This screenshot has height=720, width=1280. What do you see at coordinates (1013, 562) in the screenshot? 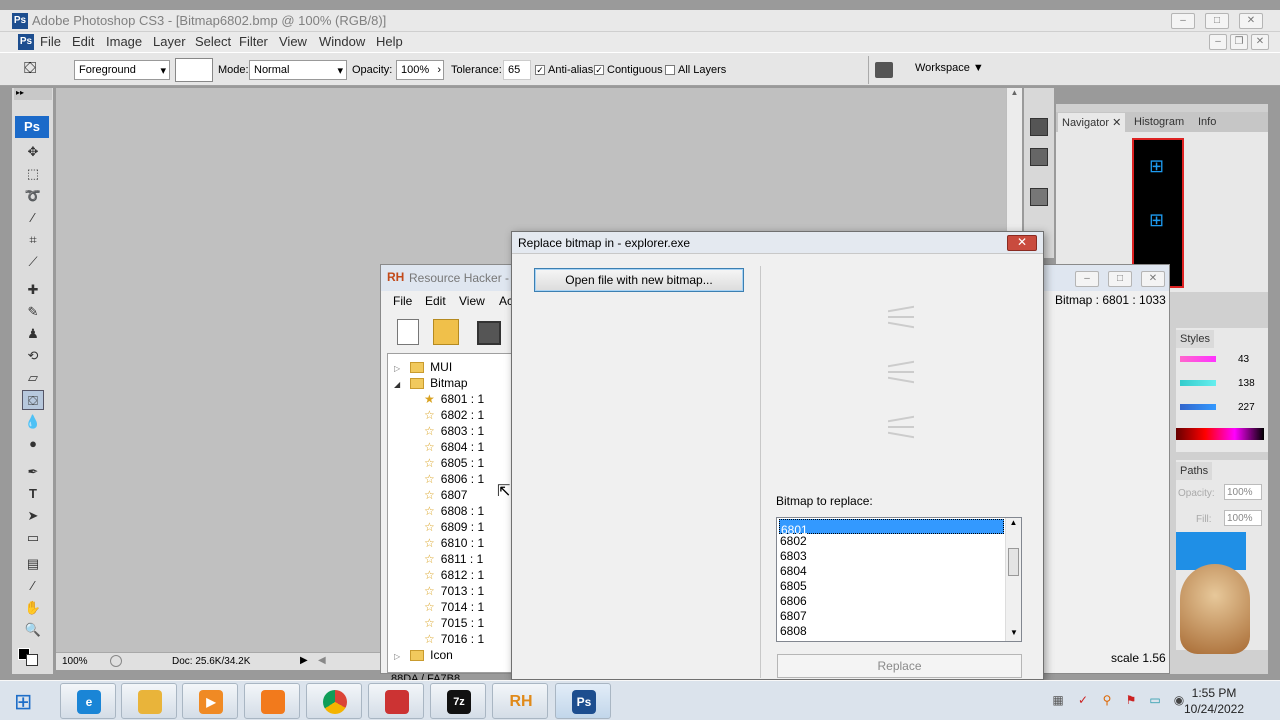
I see `scroll-thumb` at bounding box center [1013, 562].